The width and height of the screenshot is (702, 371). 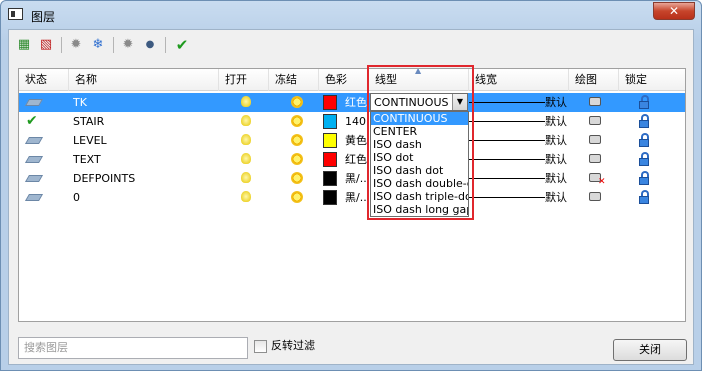 I want to click on col-name: 名称, so click(x=144, y=80).